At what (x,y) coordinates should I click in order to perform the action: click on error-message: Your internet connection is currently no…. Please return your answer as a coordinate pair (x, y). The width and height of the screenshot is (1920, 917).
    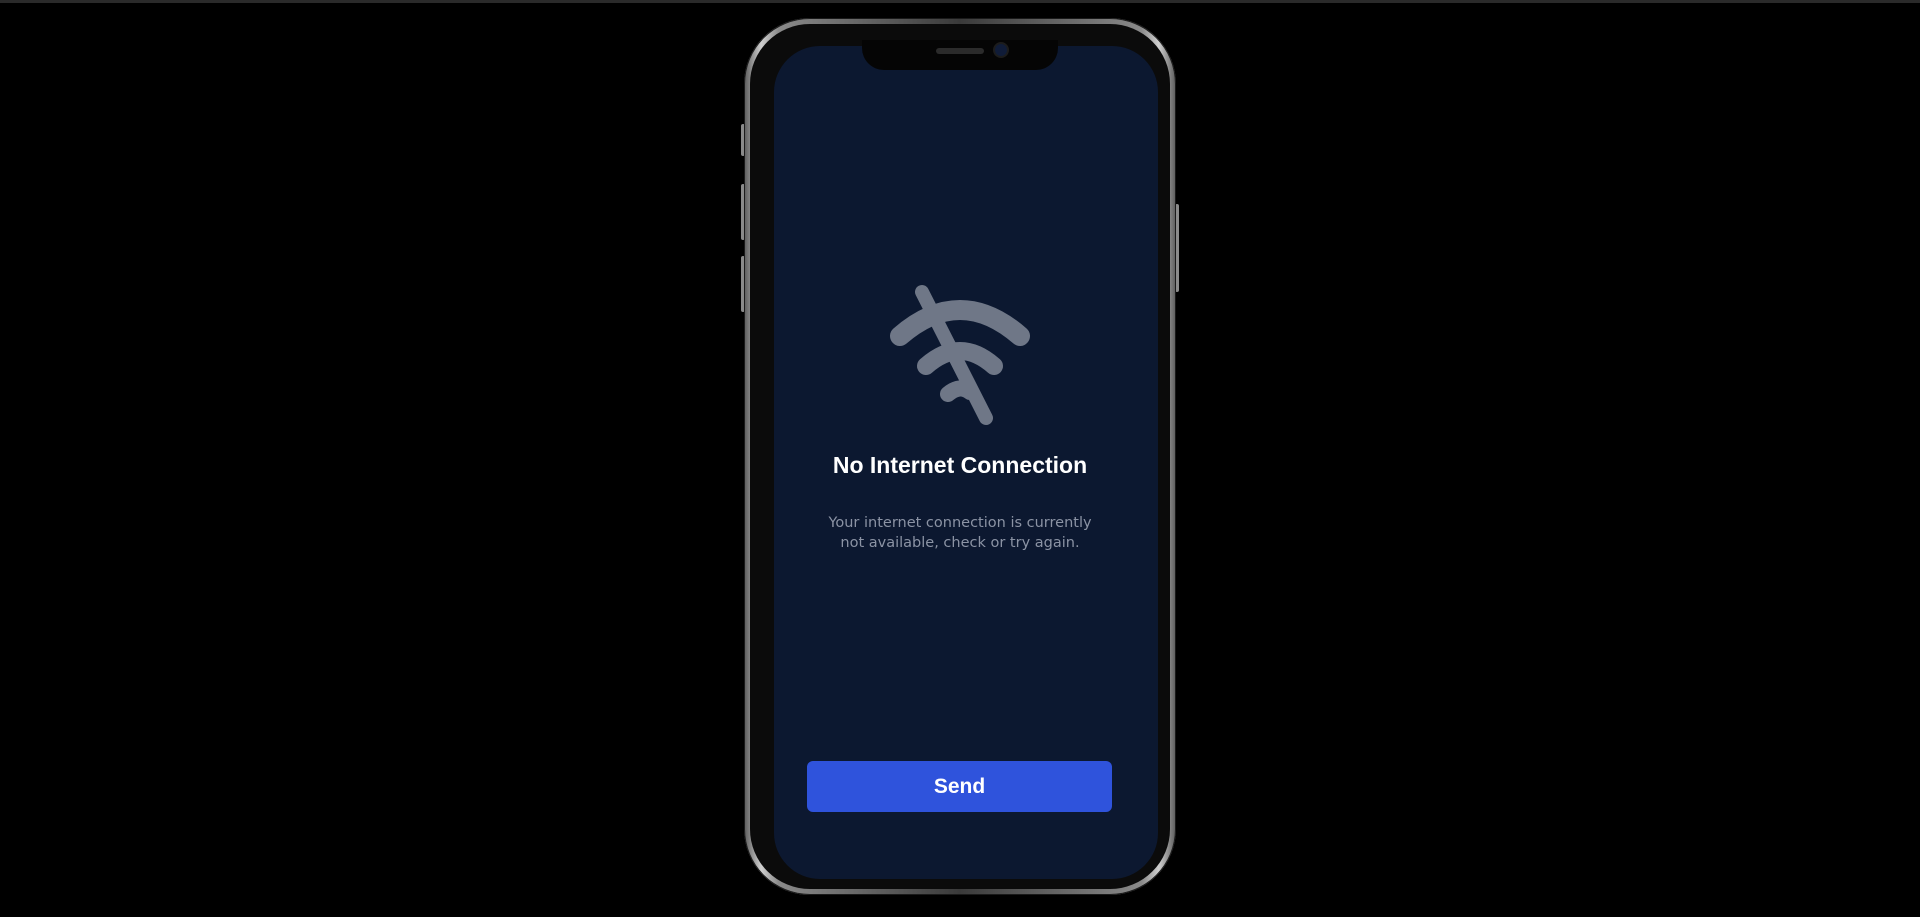
    Looking at the image, I should click on (960, 533).